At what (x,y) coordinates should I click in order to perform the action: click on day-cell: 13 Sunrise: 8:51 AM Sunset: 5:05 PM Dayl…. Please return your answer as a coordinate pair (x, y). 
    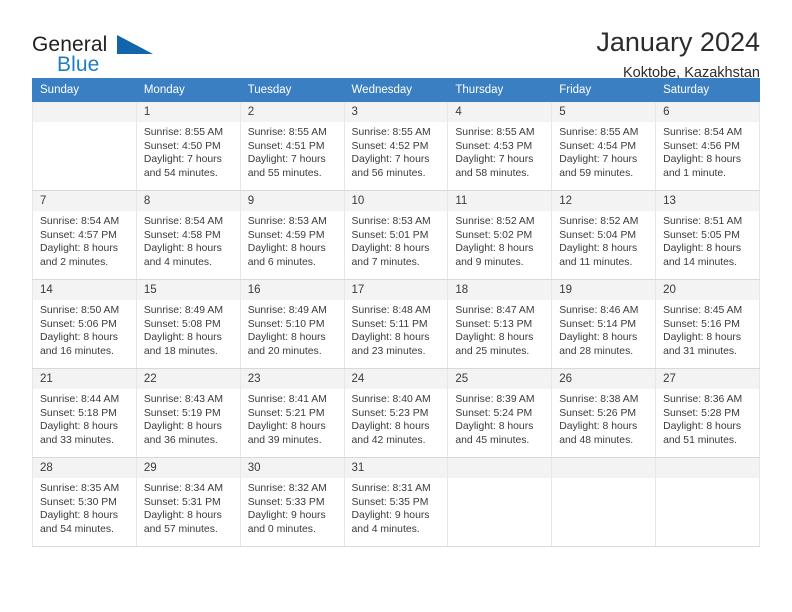
    Looking at the image, I should click on (707, 235).